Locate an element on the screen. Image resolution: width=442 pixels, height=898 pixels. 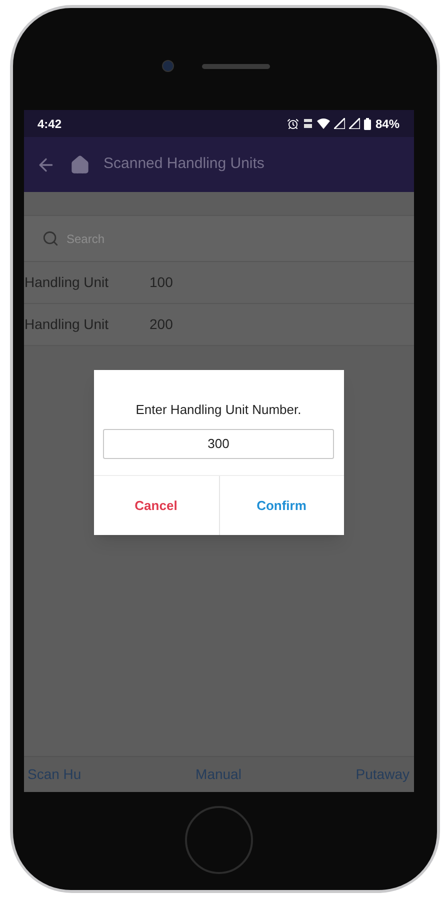
app-bar-title: Scanned Handling Units is located at coordinates (184, 164).